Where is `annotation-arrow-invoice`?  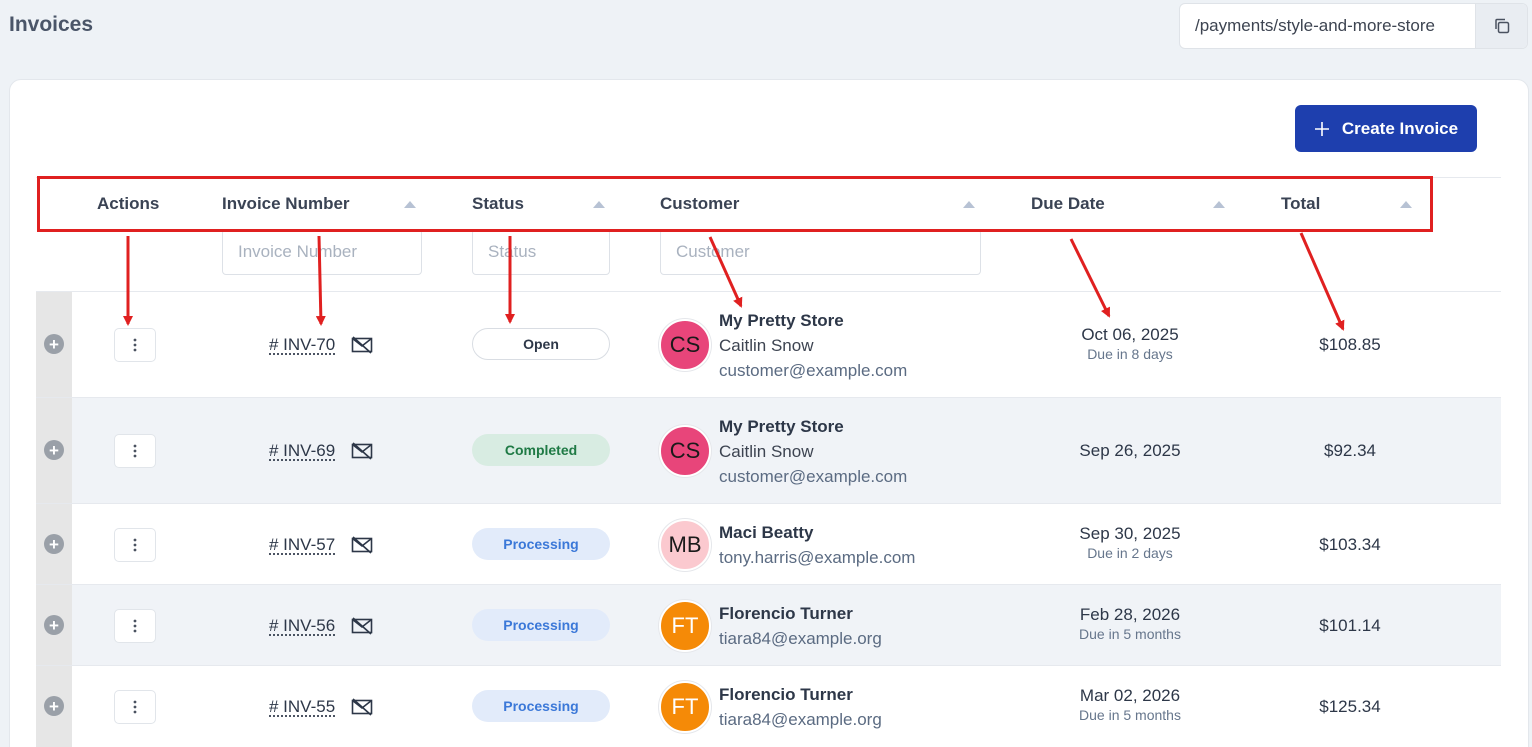 annotation-arrow-invoice is located at coordinates (320, 280).